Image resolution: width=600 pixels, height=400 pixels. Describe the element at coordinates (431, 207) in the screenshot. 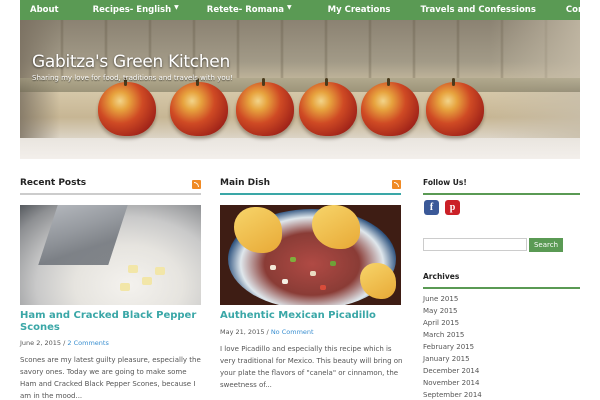

I see `facebook-icon: f` at that location.